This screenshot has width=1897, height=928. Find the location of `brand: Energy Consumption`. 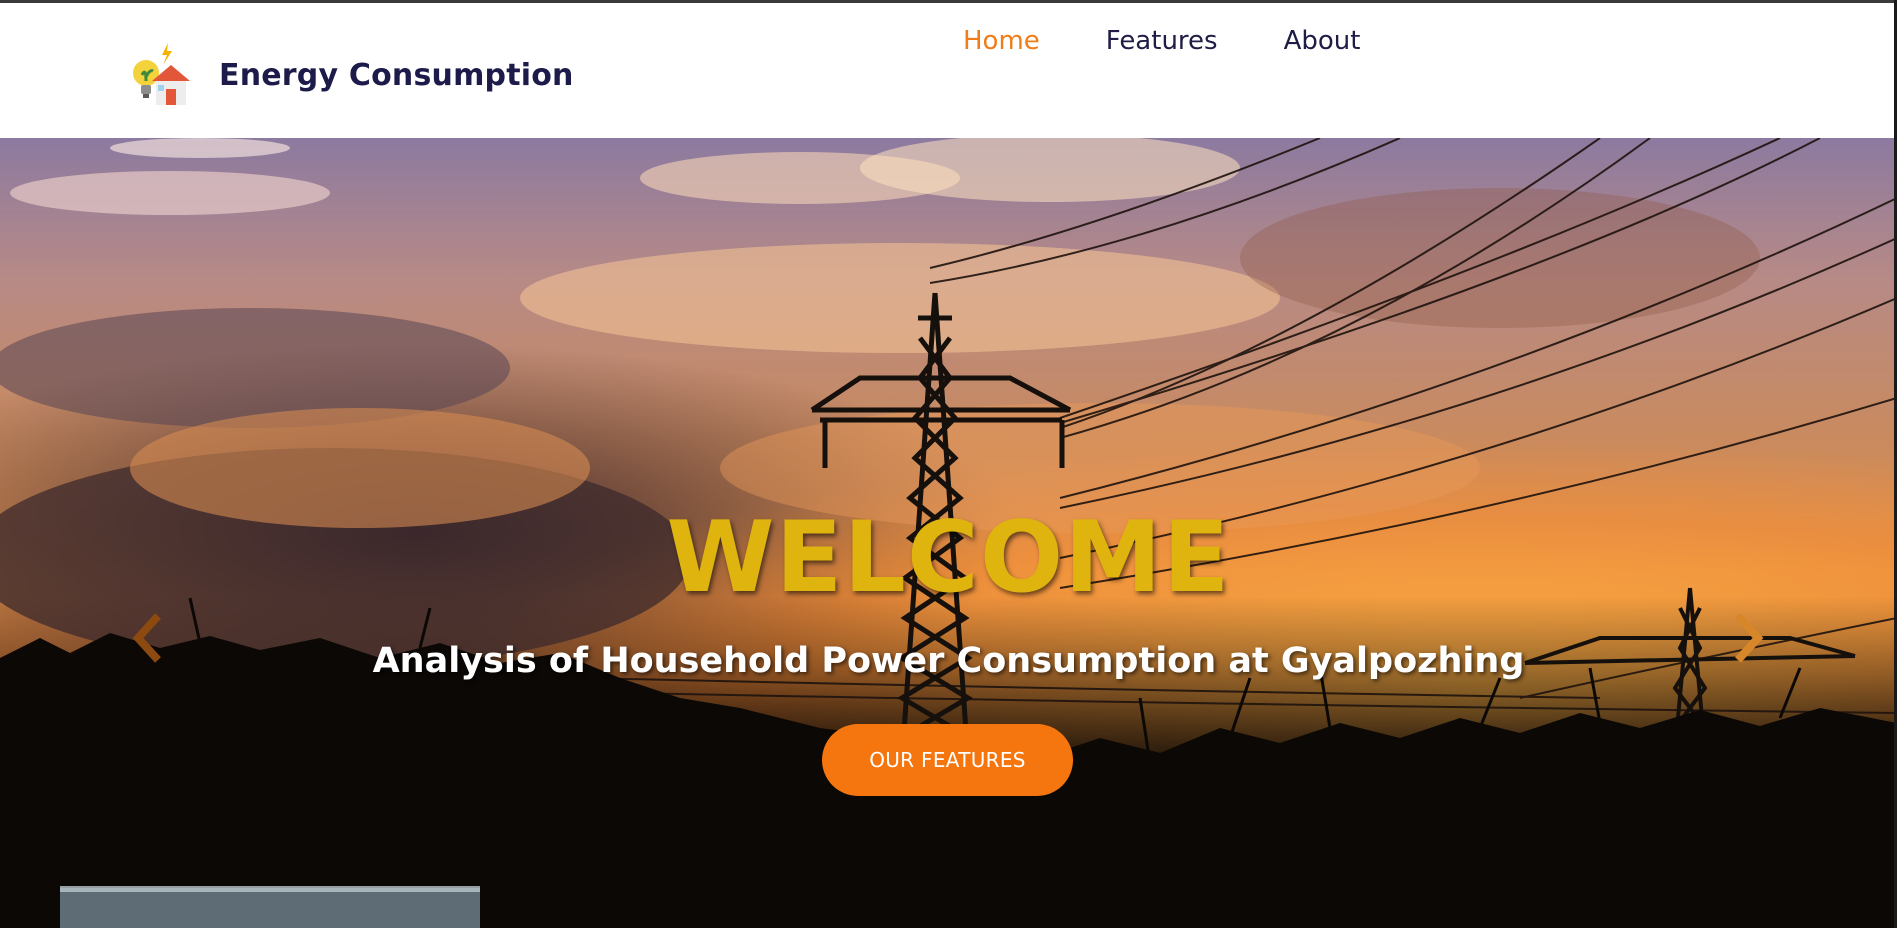

brand: Energy Consumption is located at coordinates (351, 75).